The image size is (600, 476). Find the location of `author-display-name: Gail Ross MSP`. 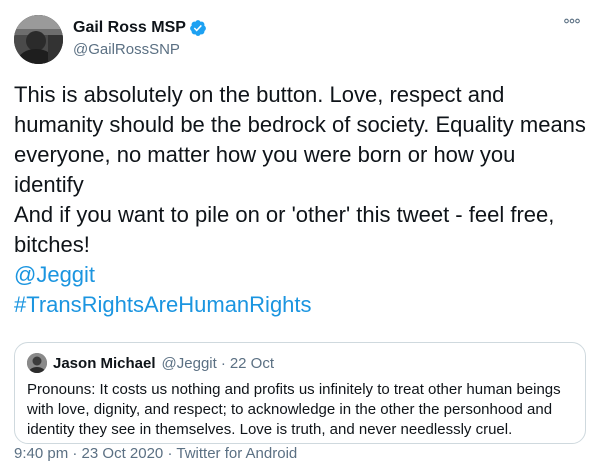

author-display-name: Gail Ross MSP is located at coordinates (129, 28).